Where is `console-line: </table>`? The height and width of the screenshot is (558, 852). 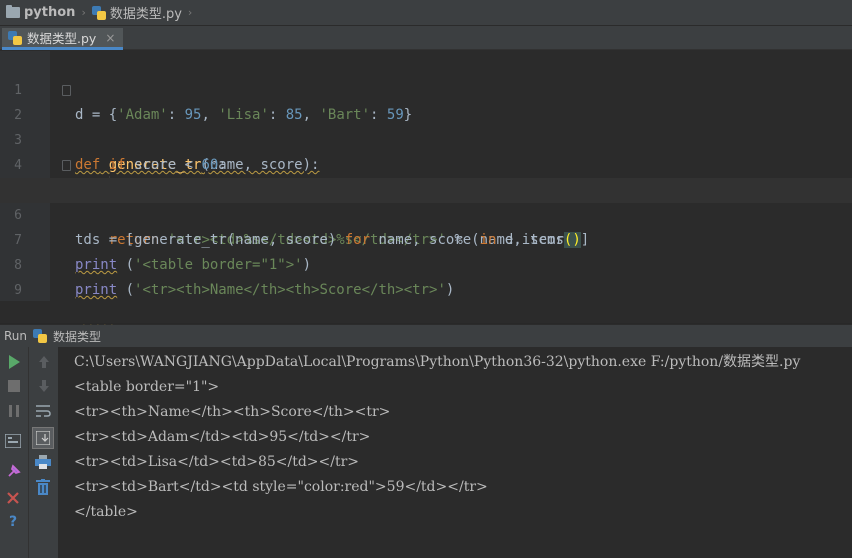 console-line: </table> is located at coordinates (106, 512).